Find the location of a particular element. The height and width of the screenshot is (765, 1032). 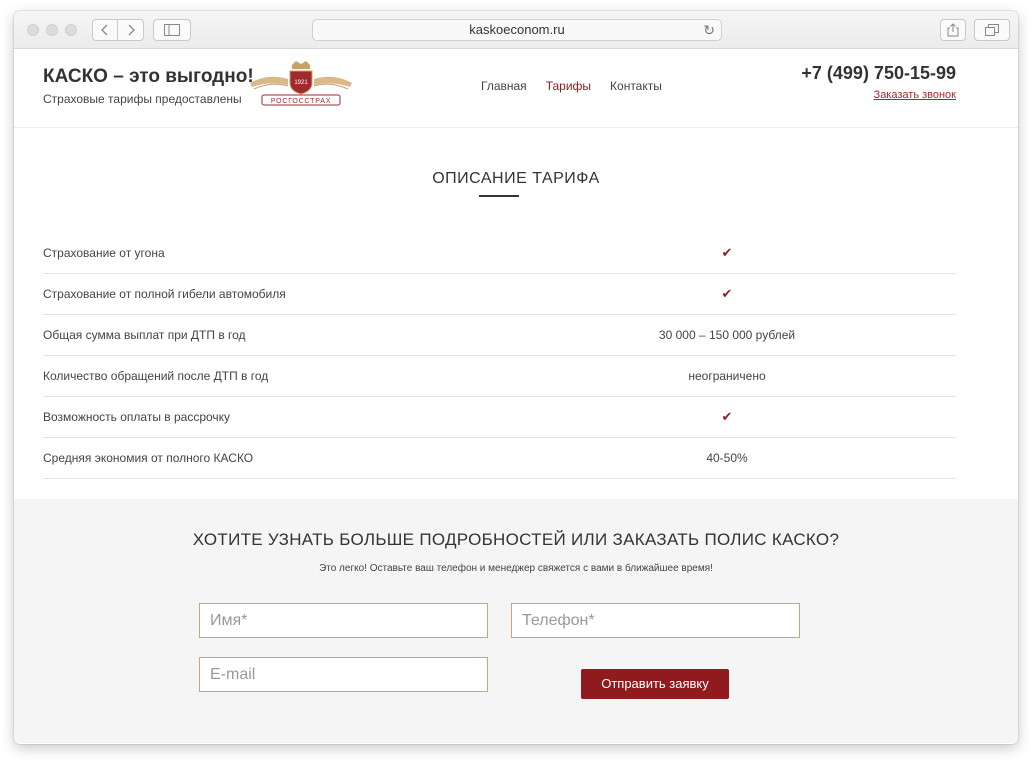

title-underline is located at coordinates (499, 196).